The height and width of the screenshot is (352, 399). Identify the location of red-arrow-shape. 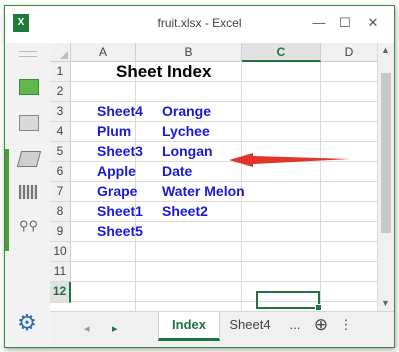
(289, 160).